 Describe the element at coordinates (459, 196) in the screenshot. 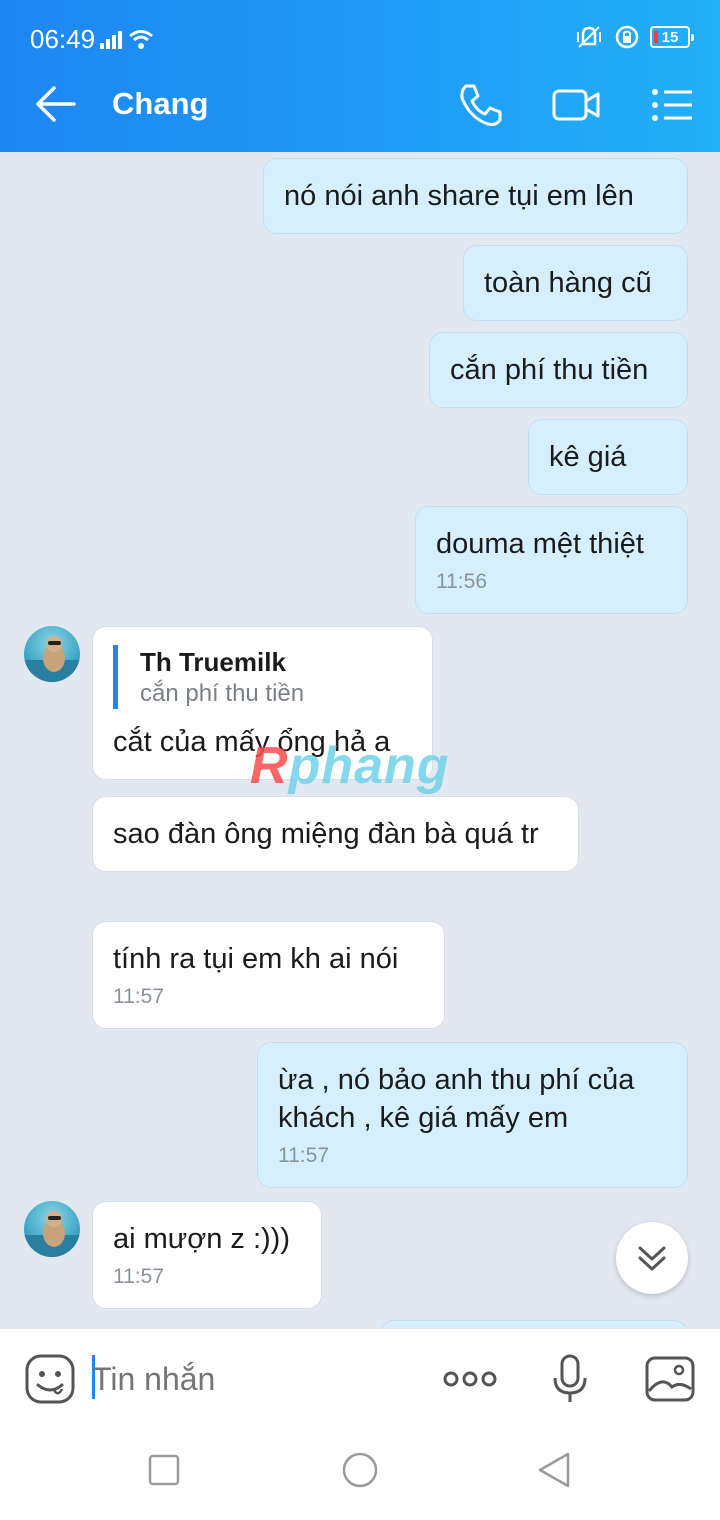

I see `message-text: nó nói anh share tụi em lên` at that location.